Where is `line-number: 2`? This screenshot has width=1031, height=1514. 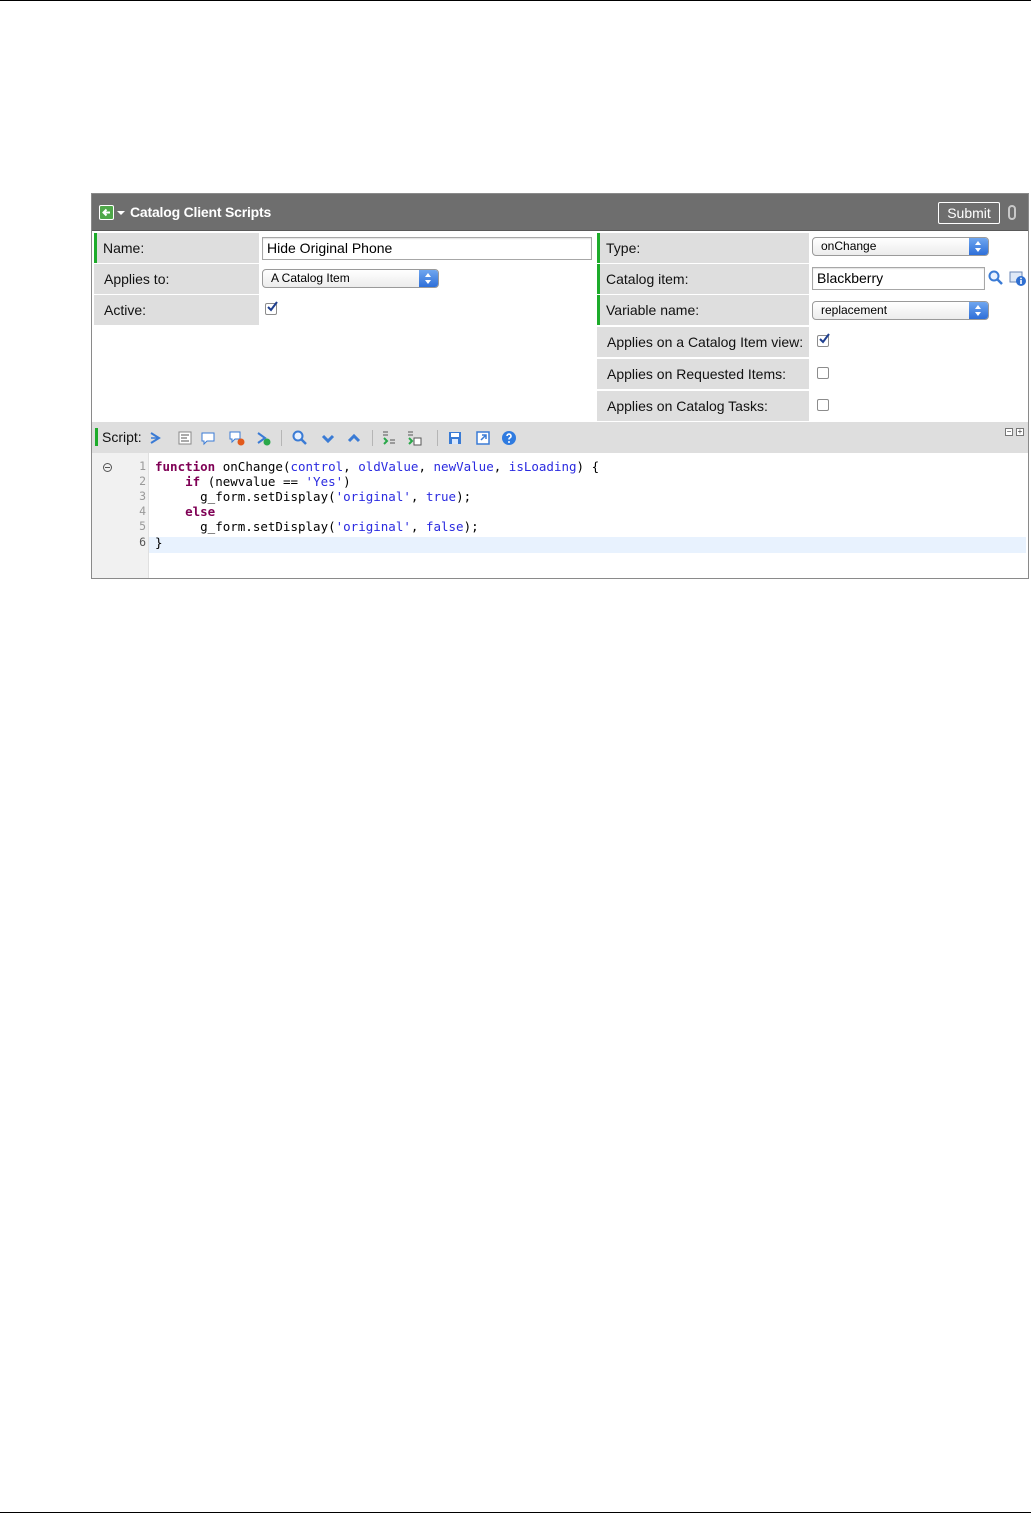 line-number: 2 is located at coordinates (142, 481).